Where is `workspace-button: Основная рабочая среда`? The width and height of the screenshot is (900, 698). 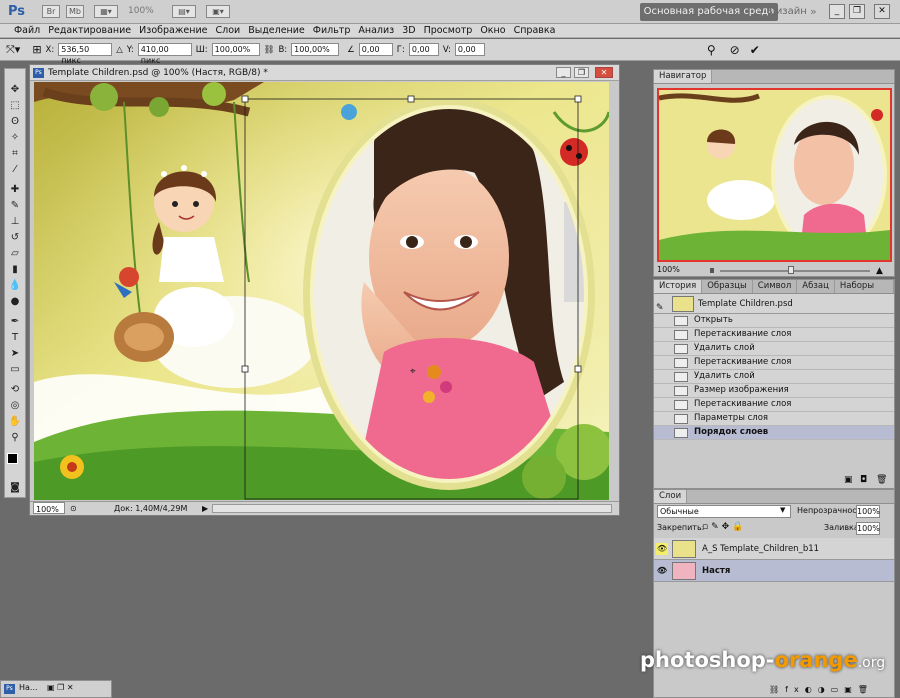 workspace-button: Основная рабочая среда is located at coordinates (709, 12).